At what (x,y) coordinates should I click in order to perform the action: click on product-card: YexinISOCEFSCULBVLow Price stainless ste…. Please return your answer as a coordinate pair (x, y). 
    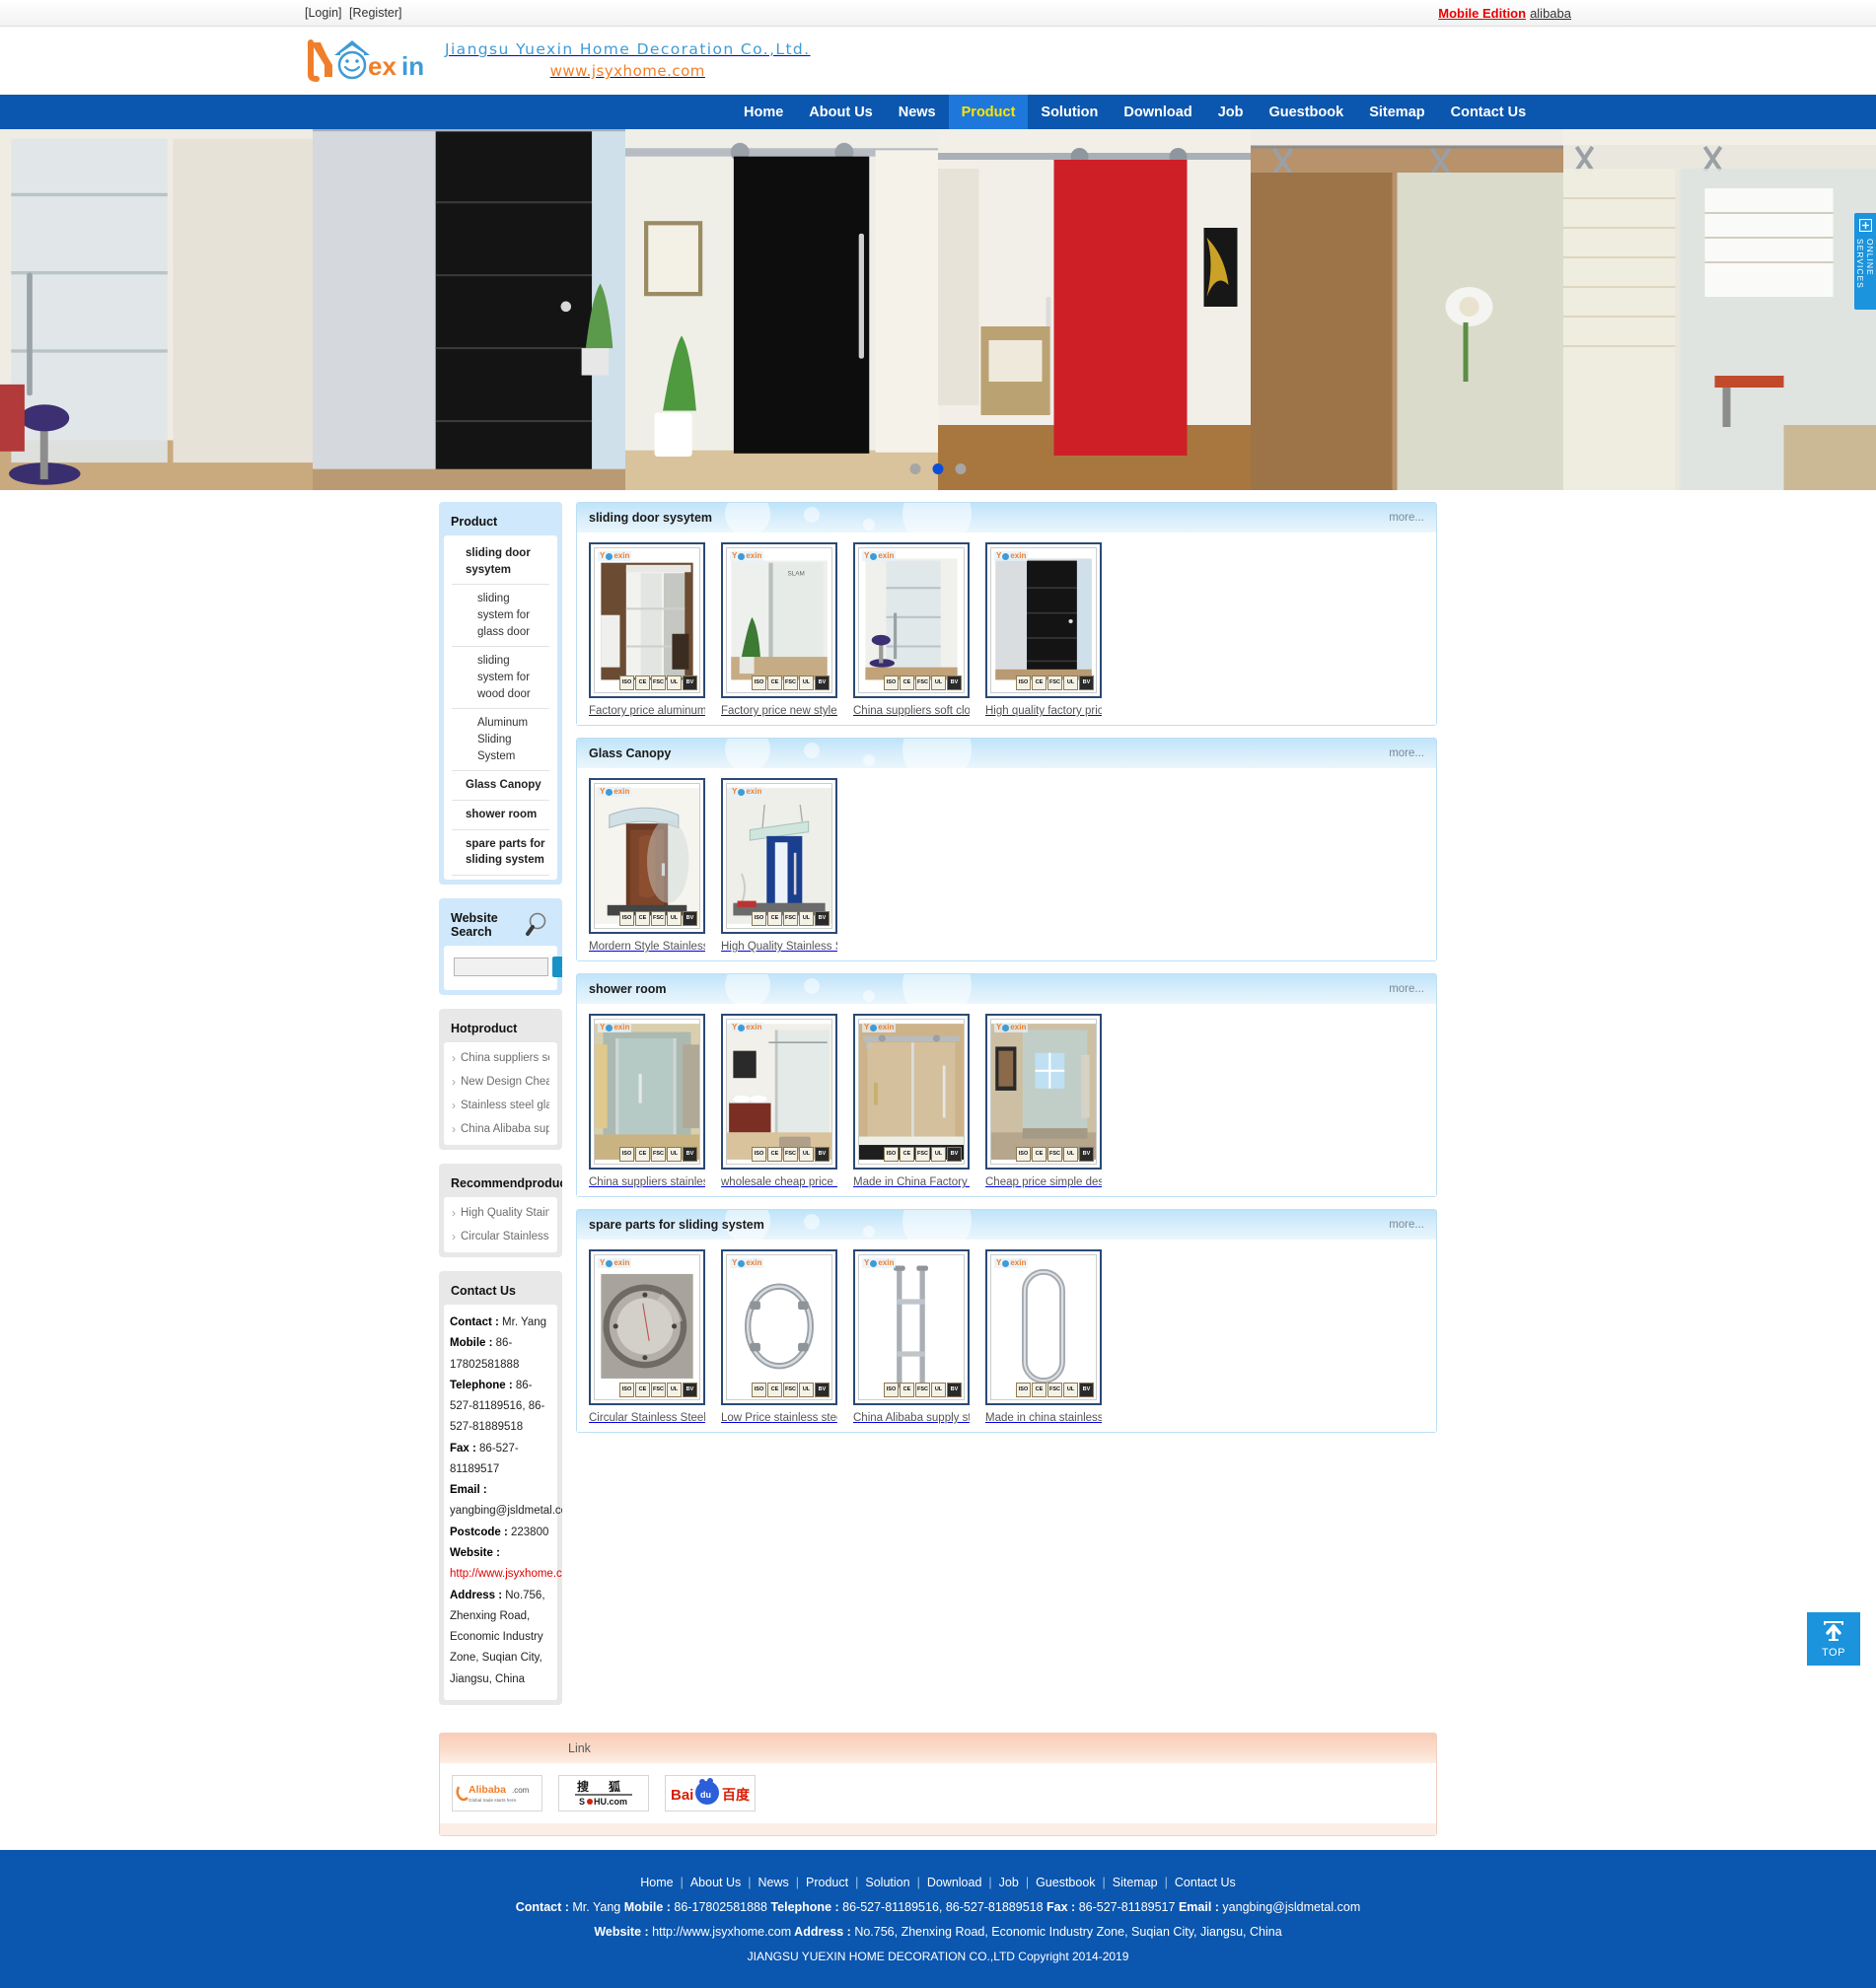
    Looking at the image, I should click on (779, 1336).